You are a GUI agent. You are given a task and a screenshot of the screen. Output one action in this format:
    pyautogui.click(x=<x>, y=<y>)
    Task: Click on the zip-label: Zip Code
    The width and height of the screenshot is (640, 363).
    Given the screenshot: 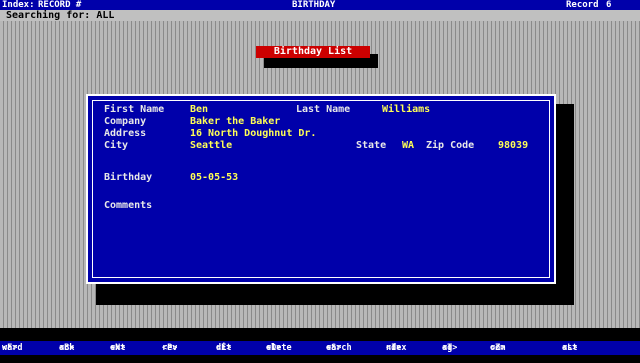 What is the action you would take?
    pyautogui.click(x=450, y=145)
    